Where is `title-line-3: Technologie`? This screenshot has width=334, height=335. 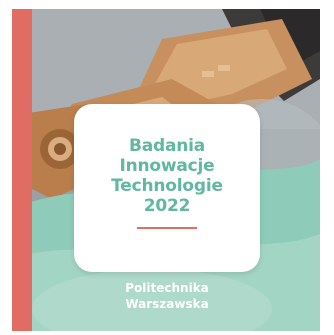
title-line-3: Technologie is located at coordinates (167, 186).